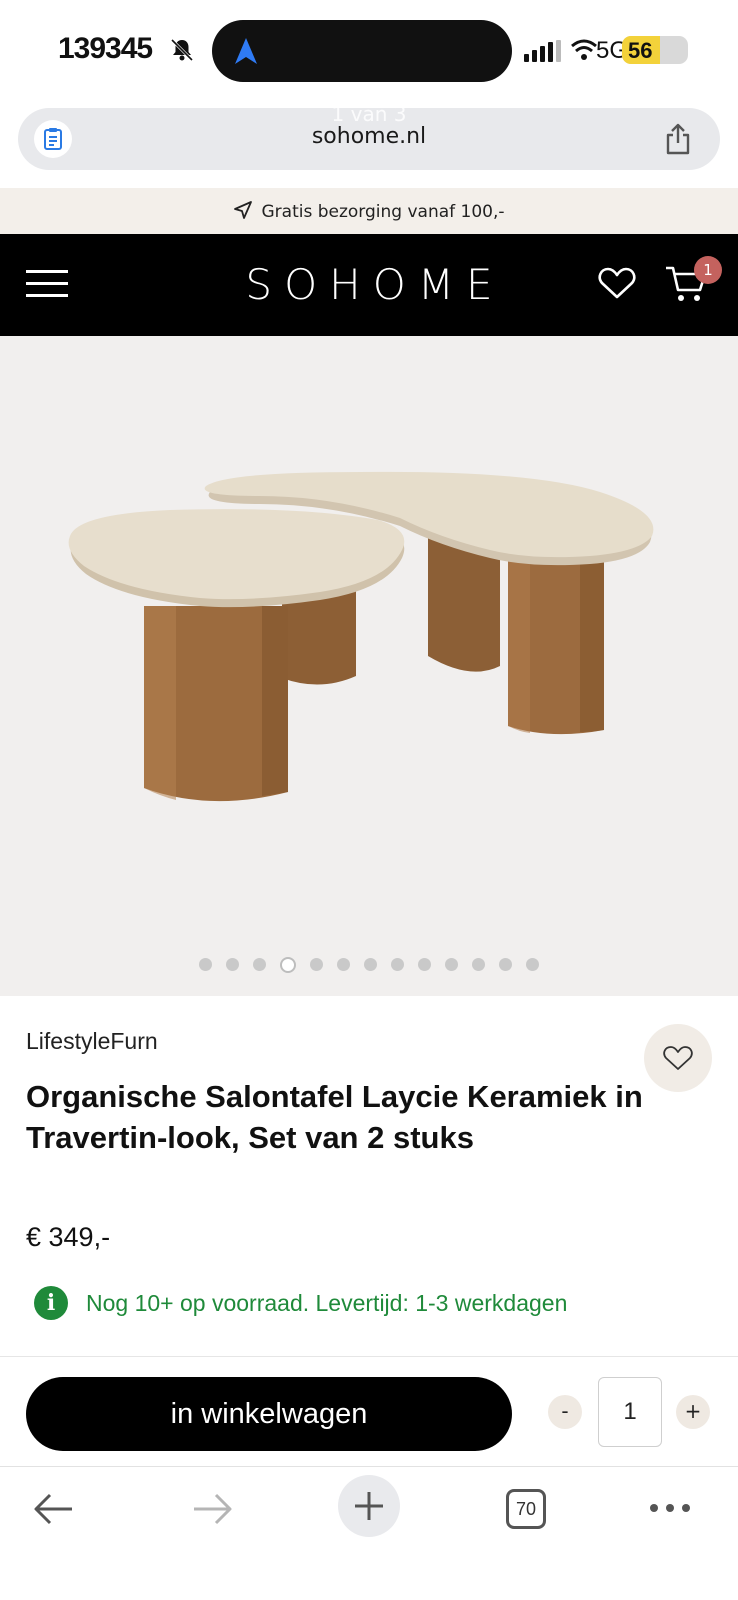  I want to click on address-bar: 1 van 3 sohome.nl, so click(369, 136).